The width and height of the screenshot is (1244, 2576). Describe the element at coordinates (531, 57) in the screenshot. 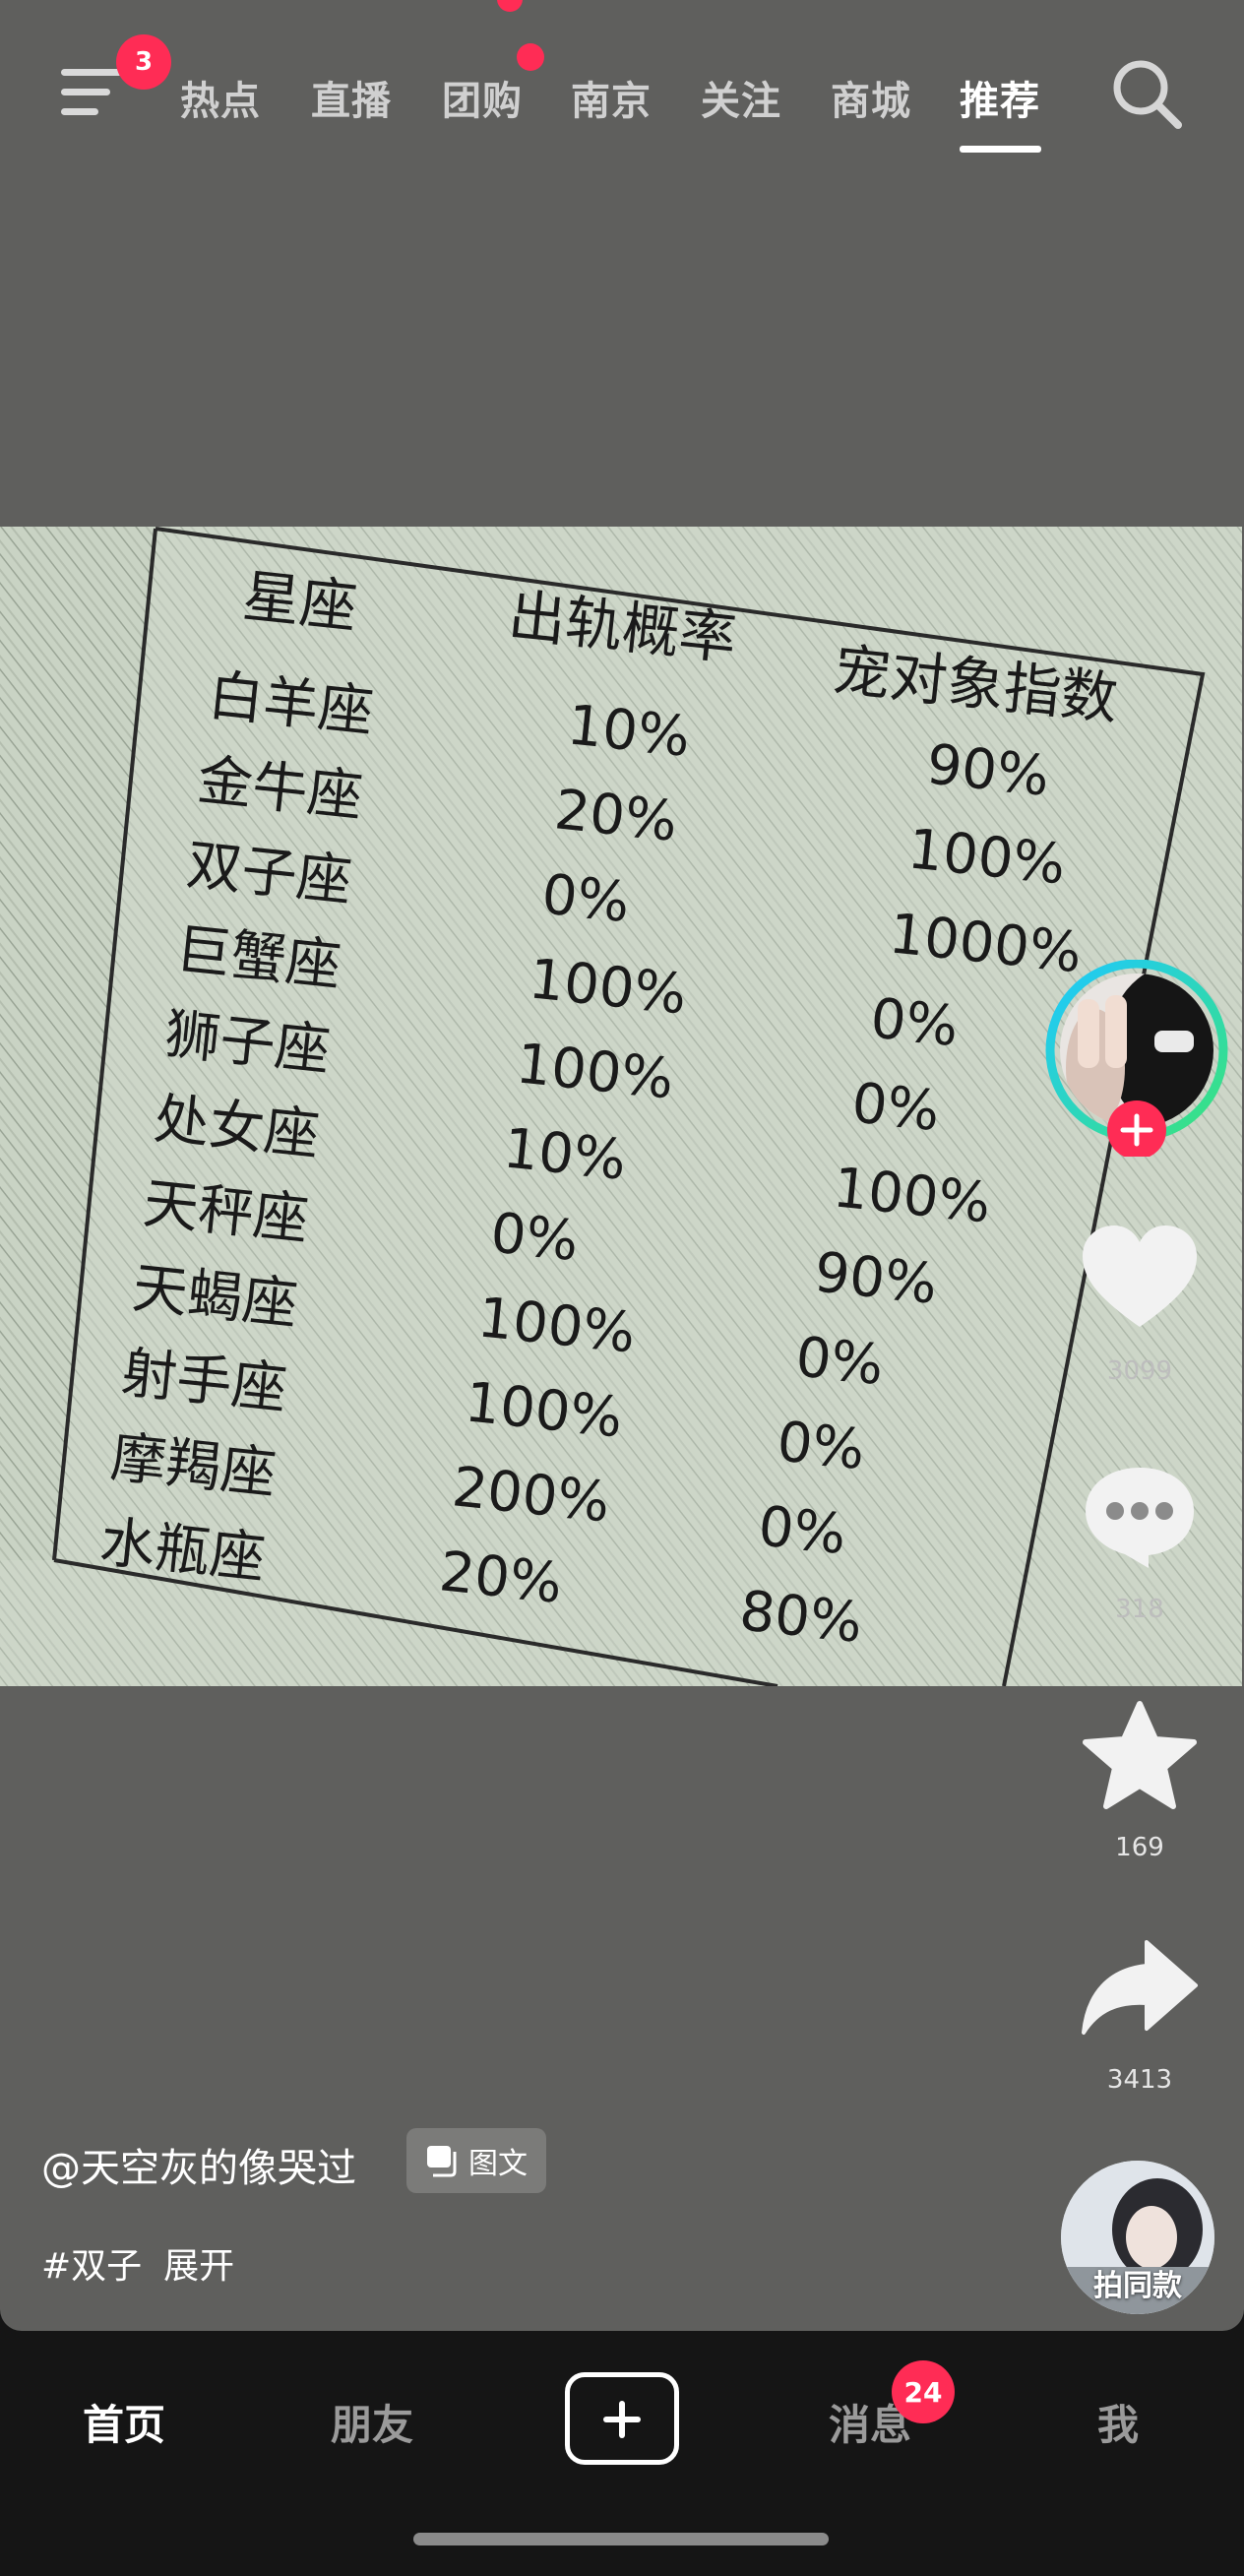

I see `tab-group-buy-dot` at that location.